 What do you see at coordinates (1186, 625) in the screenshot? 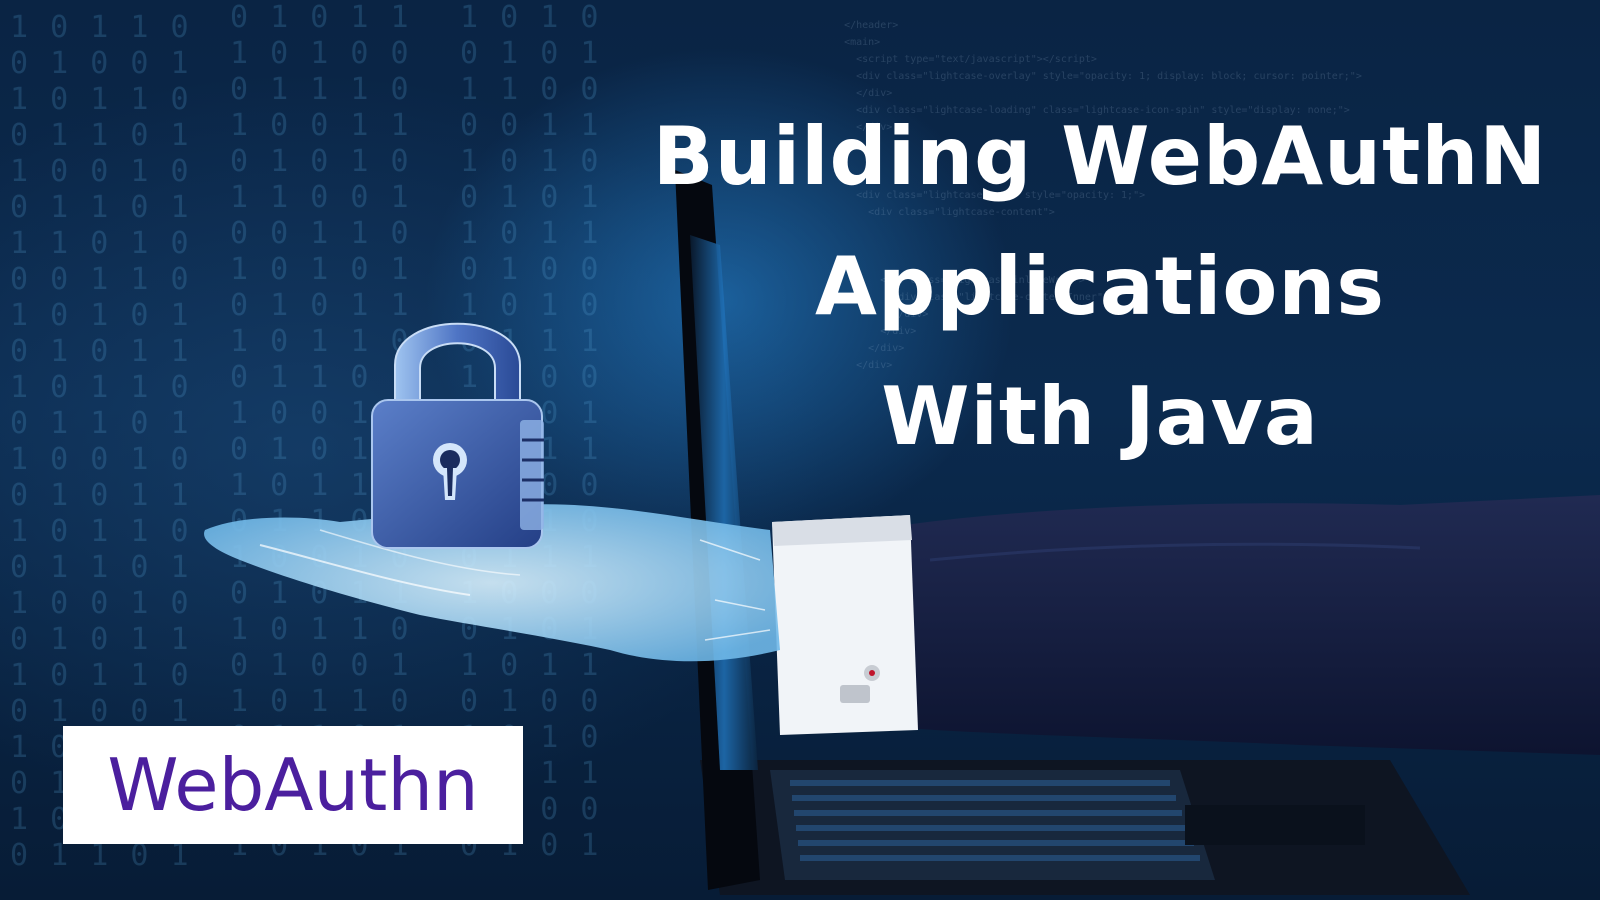
I see `business-arm` at bounding box center [1186, 625].